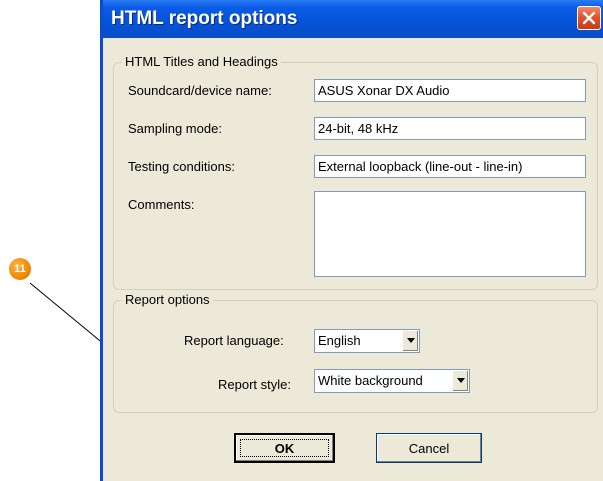  I want to click on report-style-label: Report style:, so click(254, 384).